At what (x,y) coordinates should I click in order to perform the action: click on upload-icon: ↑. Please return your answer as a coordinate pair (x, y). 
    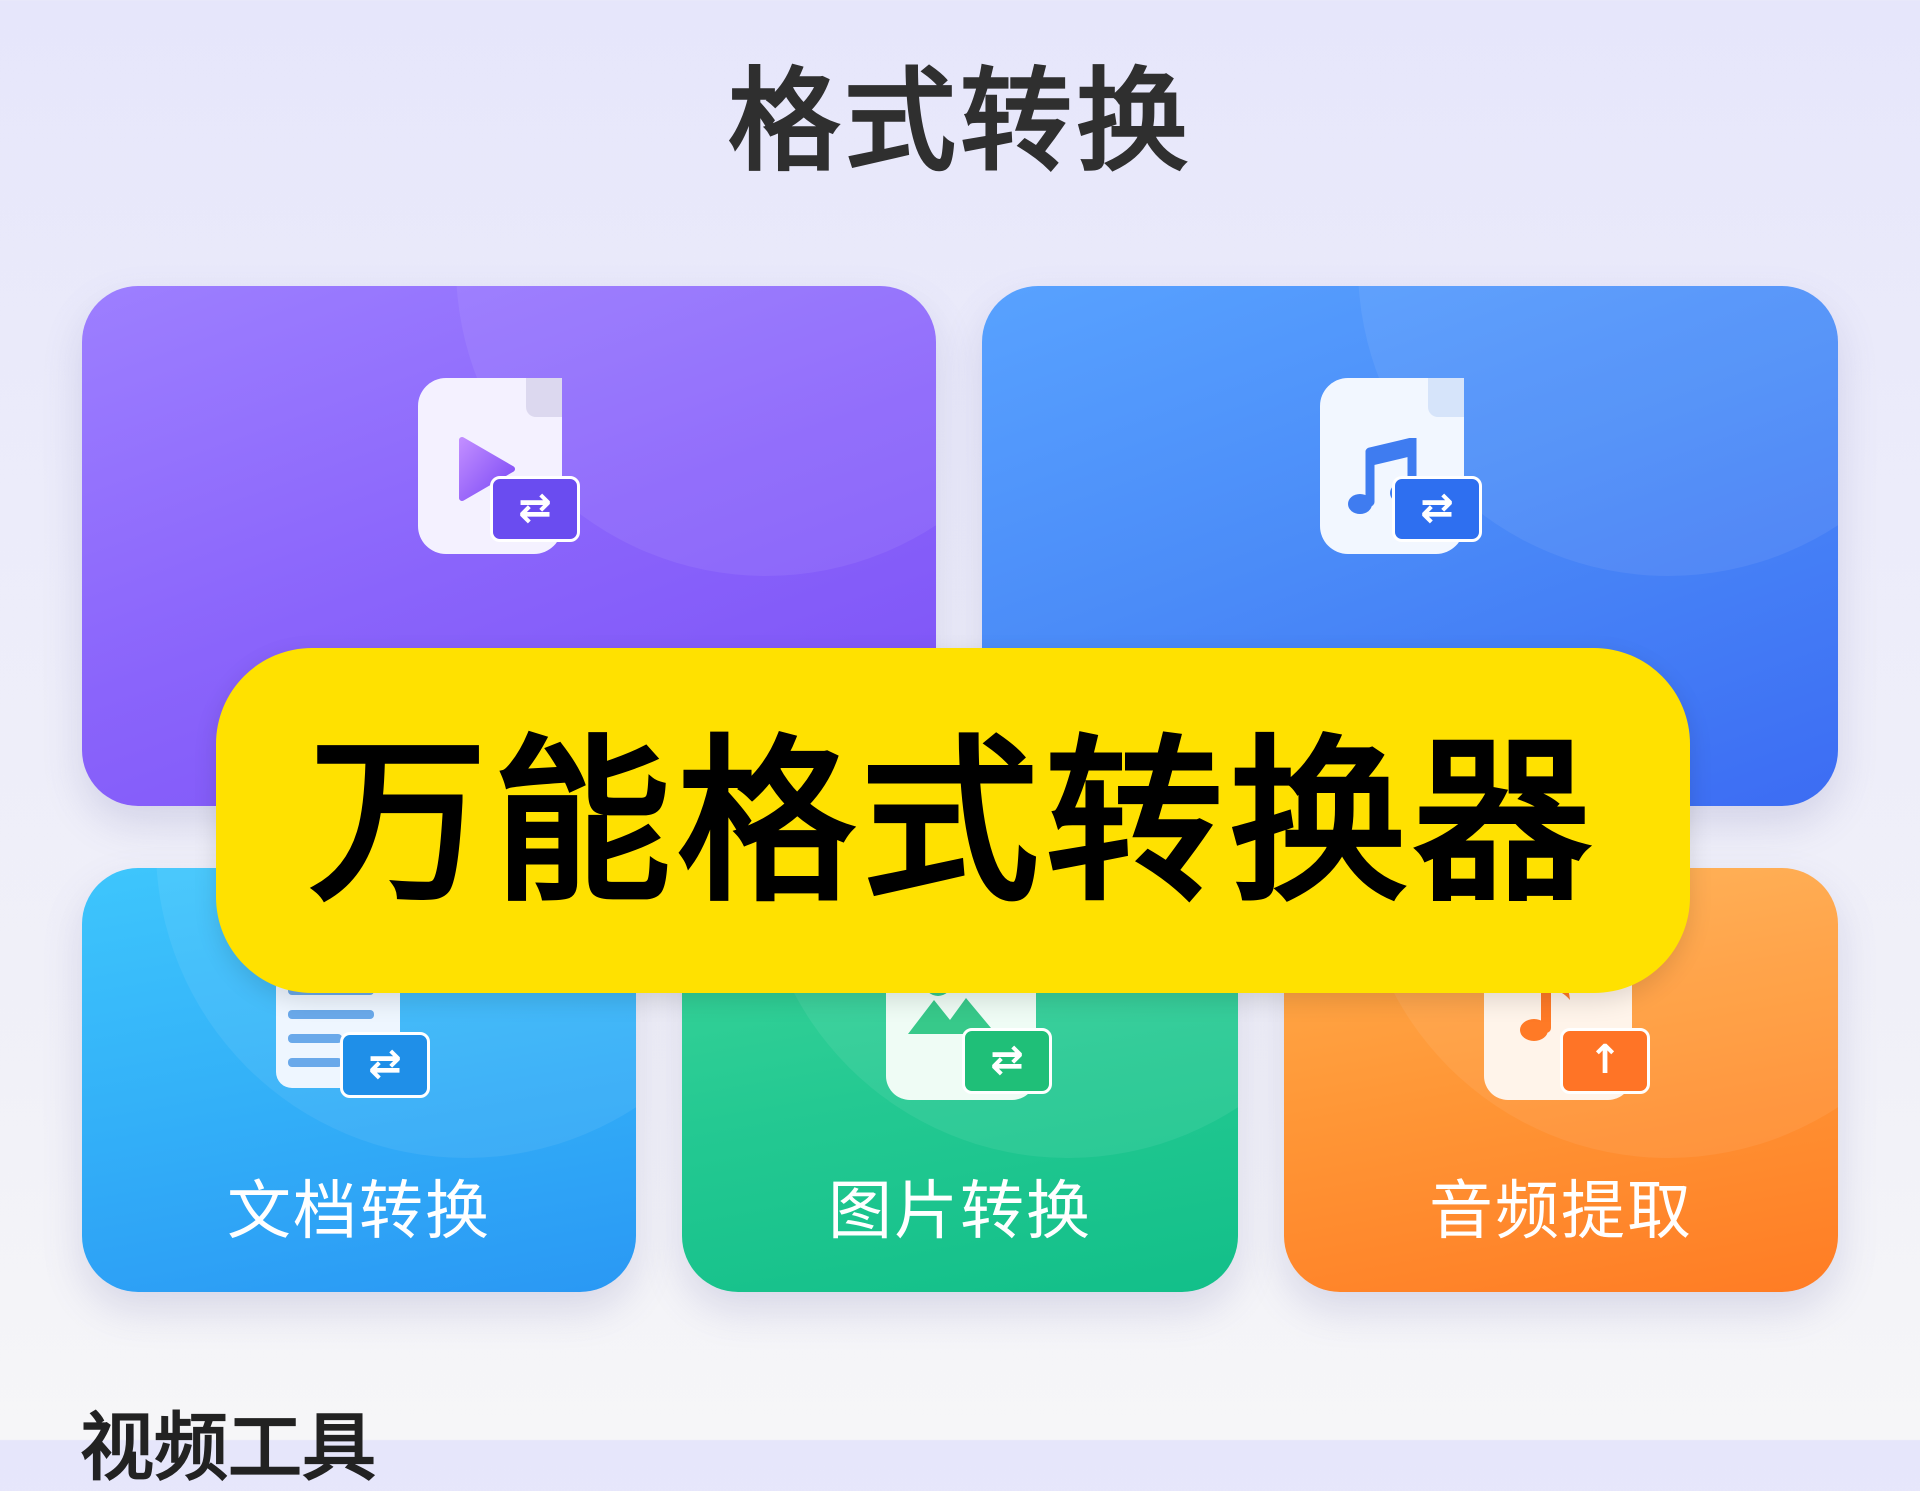
    Looking at the image, I should click on (1605, 1061).